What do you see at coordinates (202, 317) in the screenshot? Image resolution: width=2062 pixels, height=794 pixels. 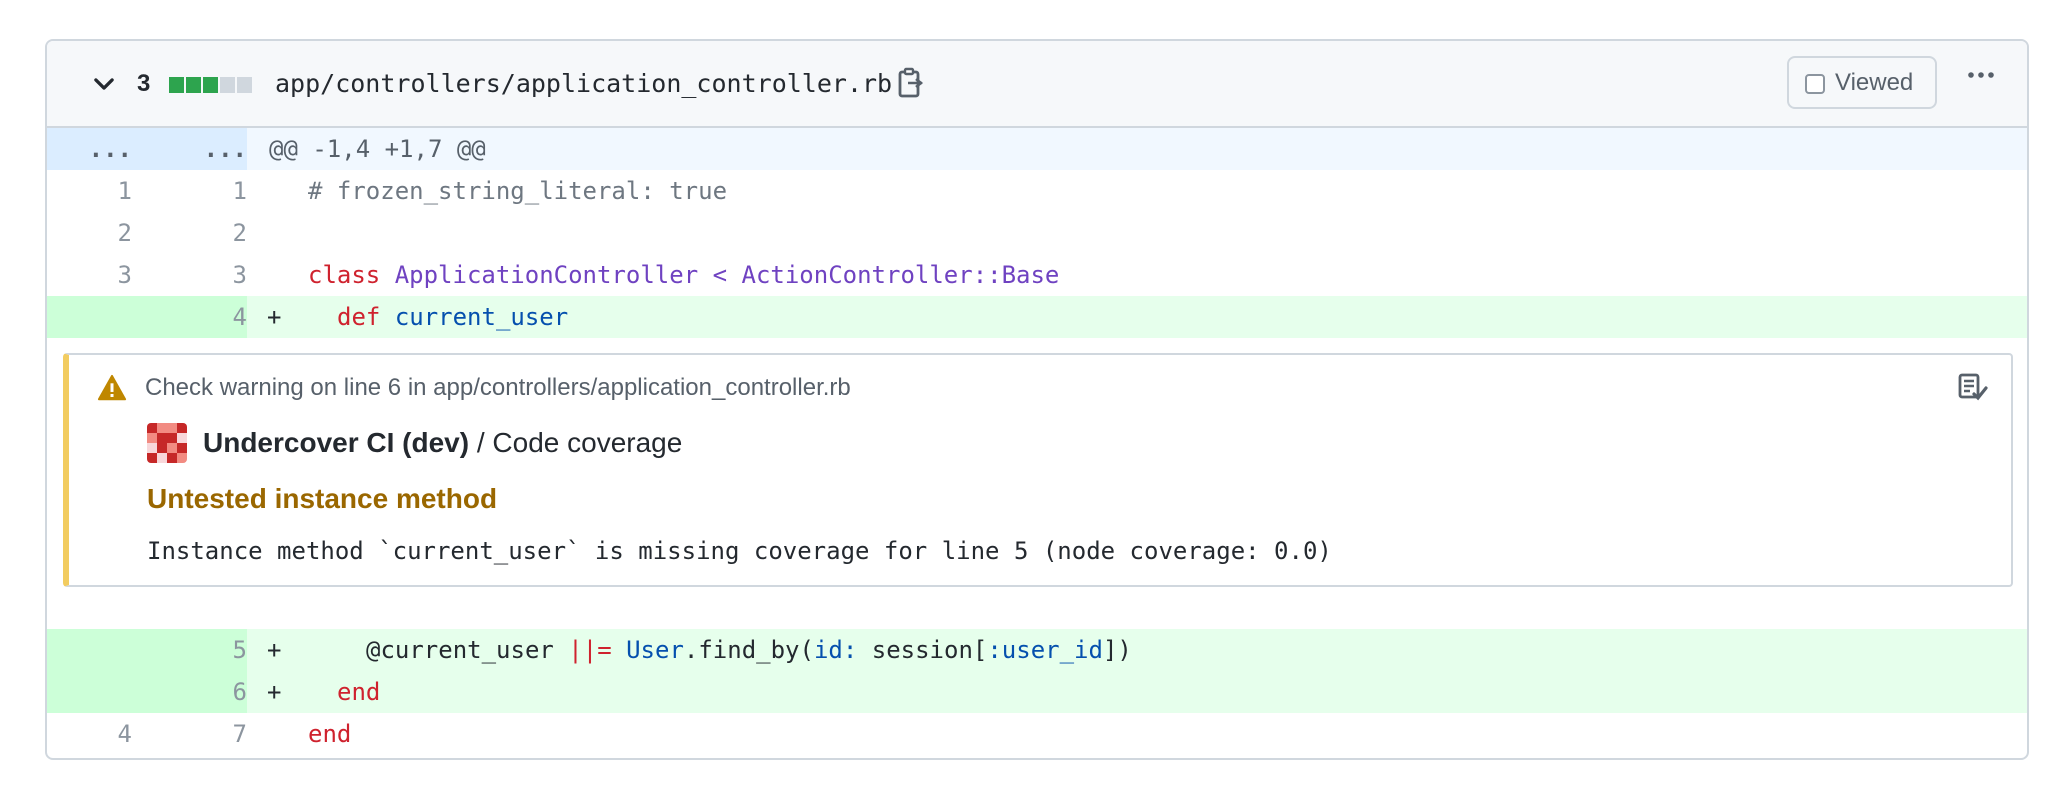 I see `new-line-number: 4` at bounding box center [202, 317].